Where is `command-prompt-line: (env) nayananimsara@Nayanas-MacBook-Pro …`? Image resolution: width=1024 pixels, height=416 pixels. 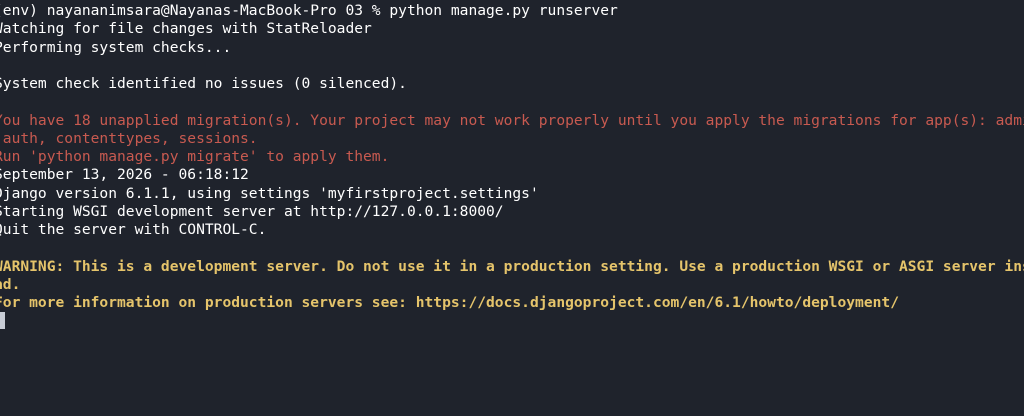
command-prompt-line: (env) nayananimsara@Nayanas-MacBook-Pro … is located at coordinates (309, 10).